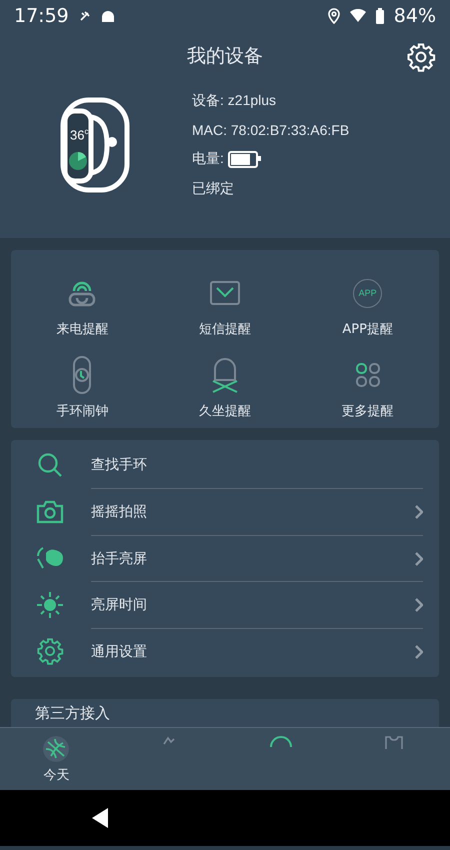 The width and height of the screenshot is (450, 850). What do you see at coordinates (224, 329) in the screenshot?
I see `reminder-item: 短信提醒` at bounding box center [224, 329].